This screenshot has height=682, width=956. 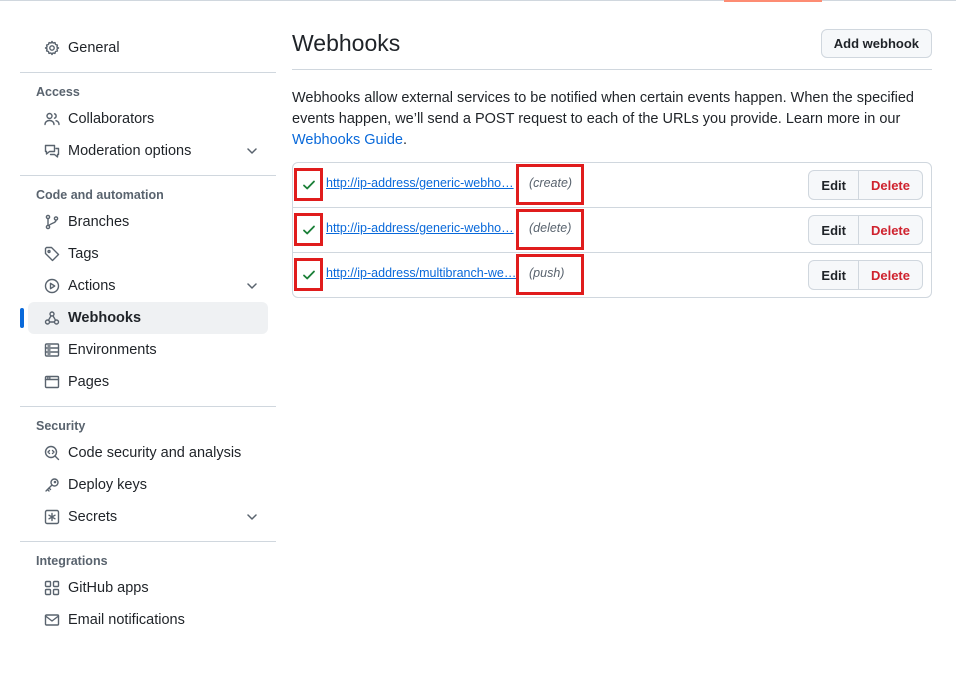 I want to click on sidebar-item-secrets: Secrets, so click(x=148, y=517).